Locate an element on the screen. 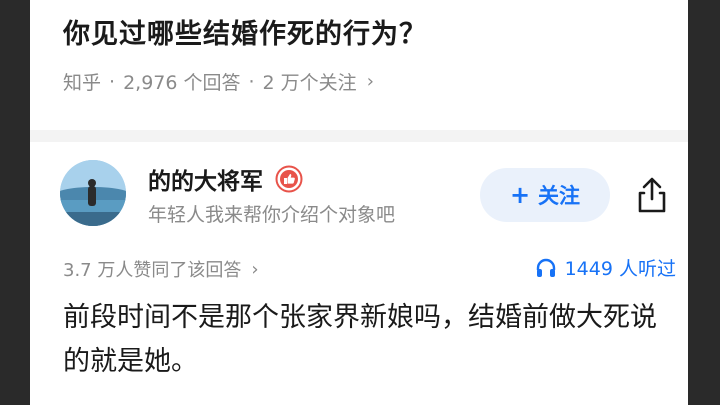  question-title: 你见过哪些结婚作死的行为？ is located at coordinates (245, 31).